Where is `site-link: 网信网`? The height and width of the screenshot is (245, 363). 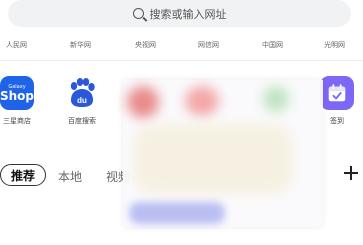 site-link: 网信网 is located at coordinates (208, 45).